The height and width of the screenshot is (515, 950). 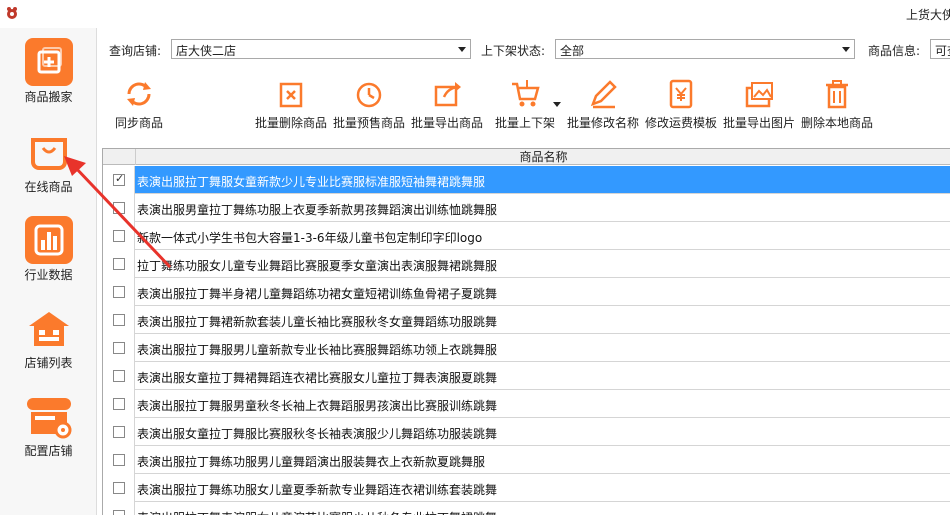 I want to click on batch-presale-button: 批量预售商品, so click(x=369, y=106).